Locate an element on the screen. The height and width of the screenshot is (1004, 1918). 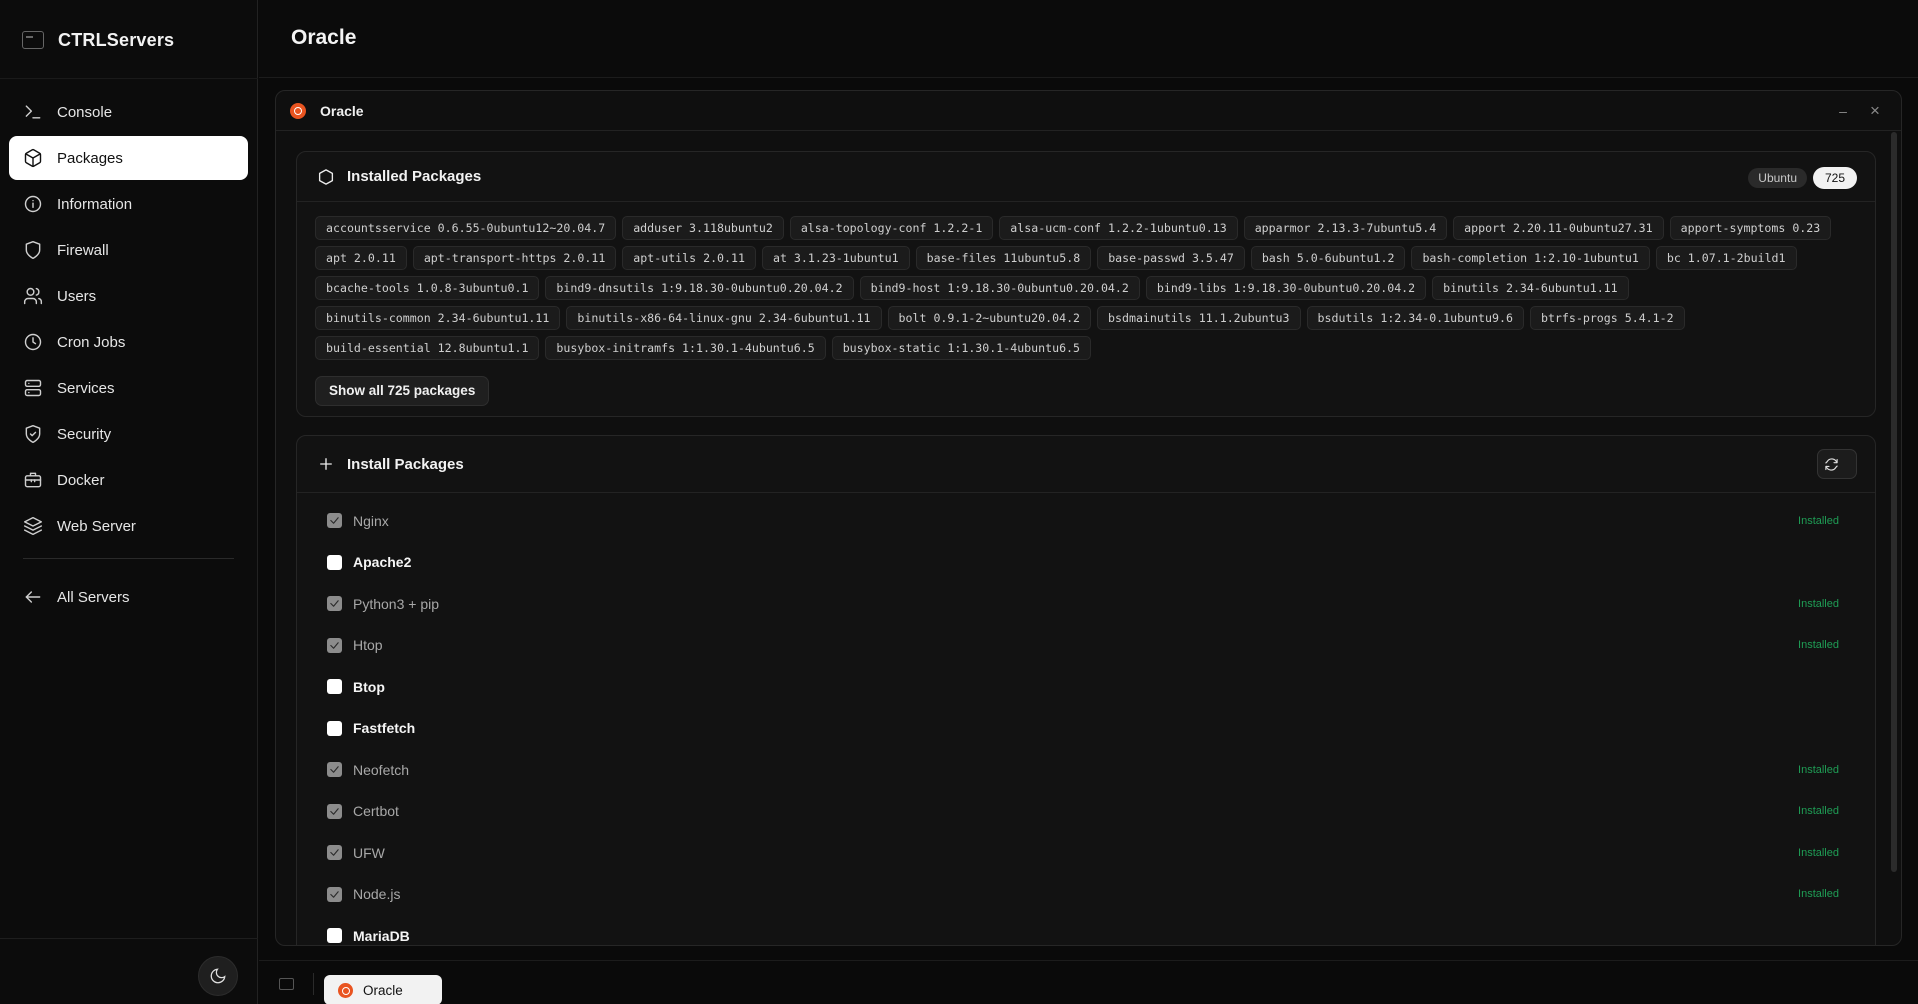
package-chip: build-essential 12.8ubuntu1.1 is located at coordinates (427, 348).